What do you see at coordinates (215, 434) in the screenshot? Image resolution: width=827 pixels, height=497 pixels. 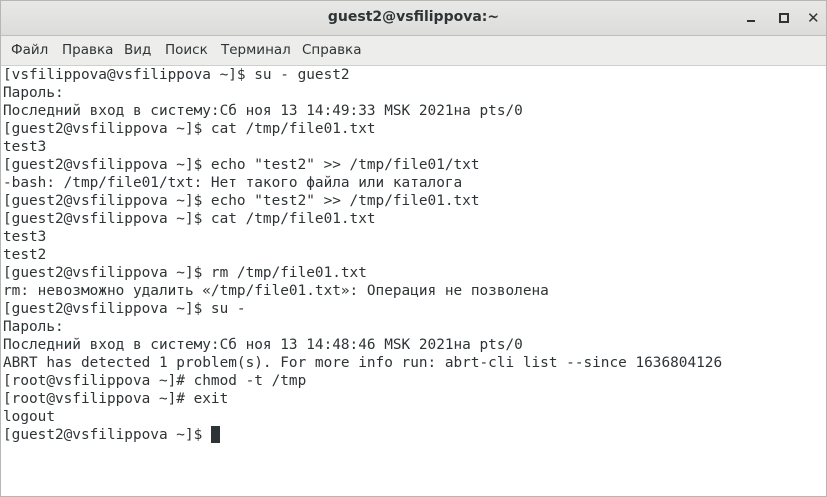 I see `terminal-cursor` at bounding box center [215, 434].